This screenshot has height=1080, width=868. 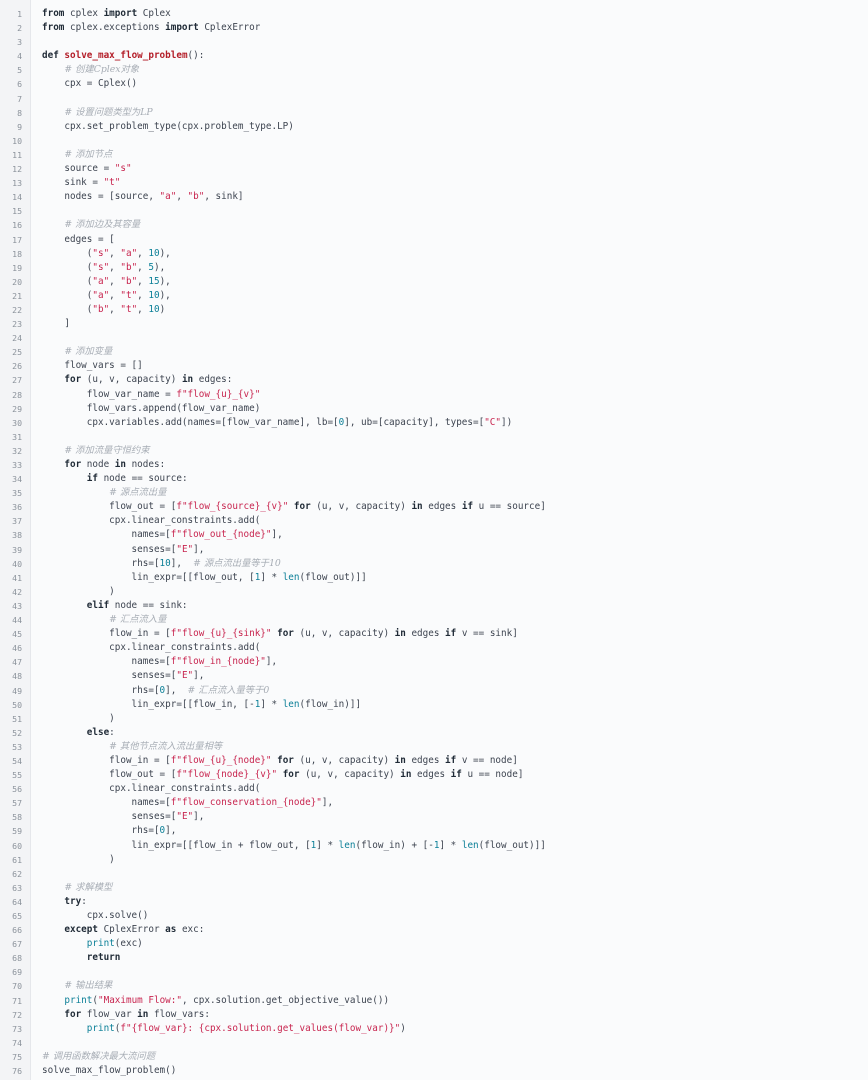 I want to click on code-line: 44 # 汇点流入量, so click(x=434, y=620).